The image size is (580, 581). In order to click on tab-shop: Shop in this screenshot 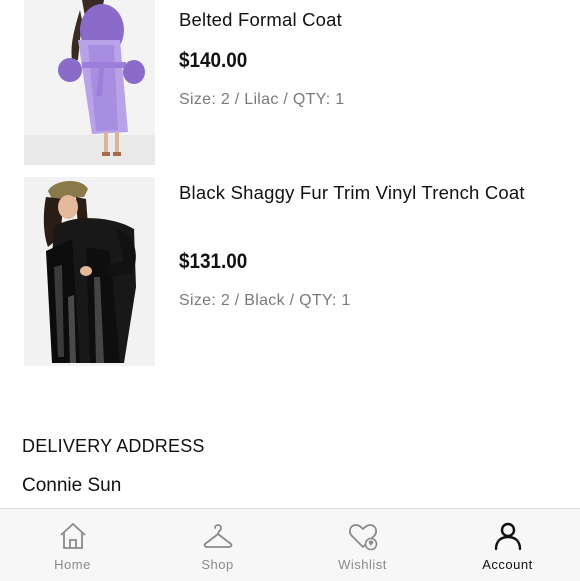, I will do `click(217, 545)`.